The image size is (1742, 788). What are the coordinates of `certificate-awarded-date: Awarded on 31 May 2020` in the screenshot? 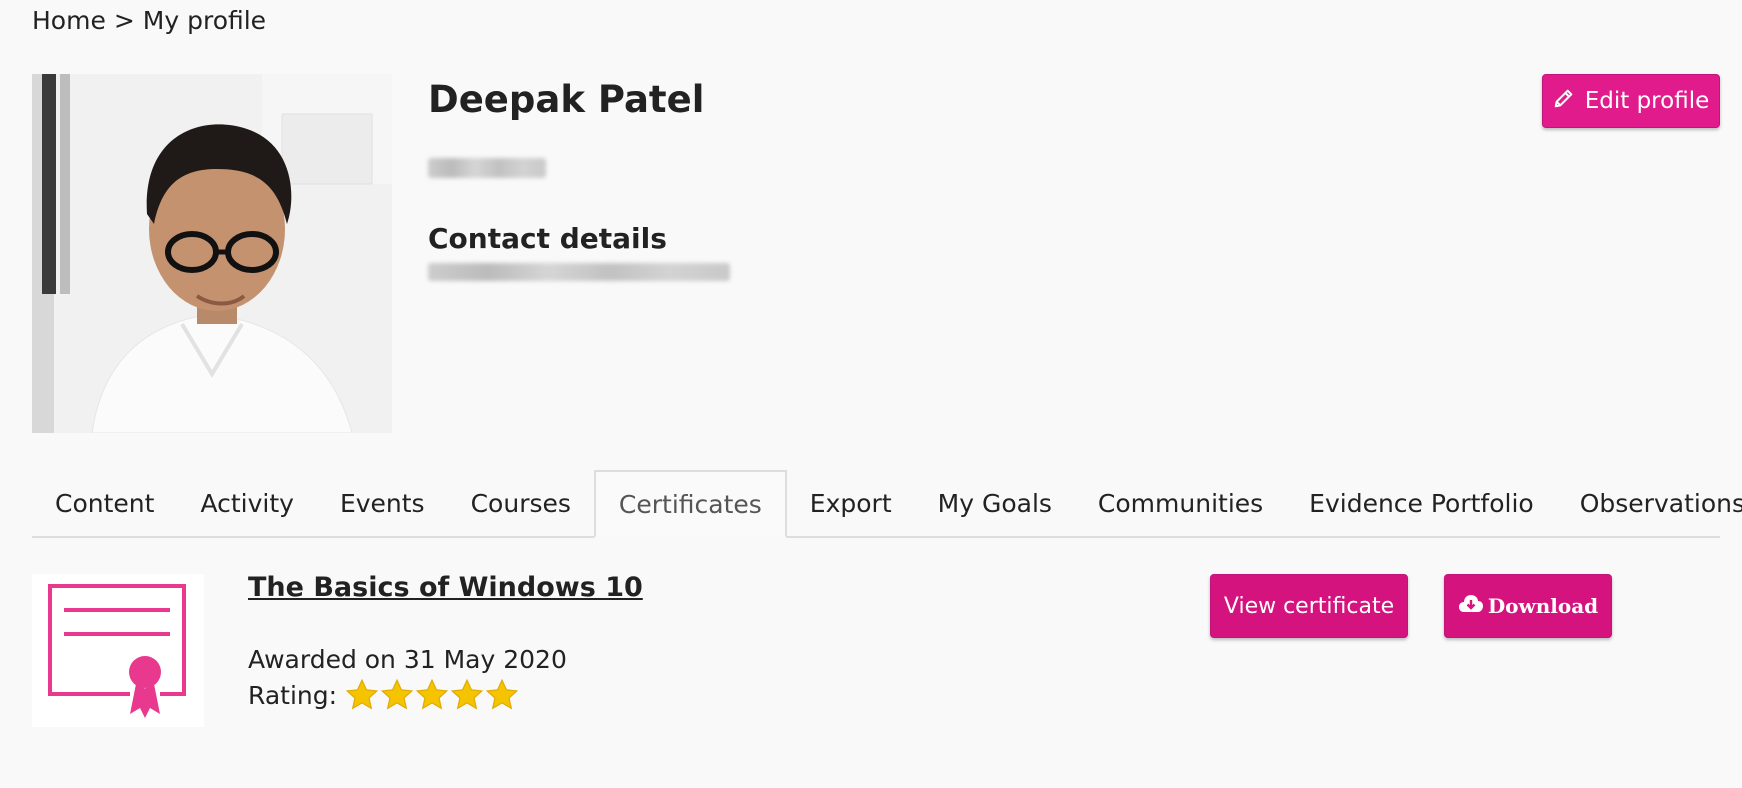 It's located at (407, 659).